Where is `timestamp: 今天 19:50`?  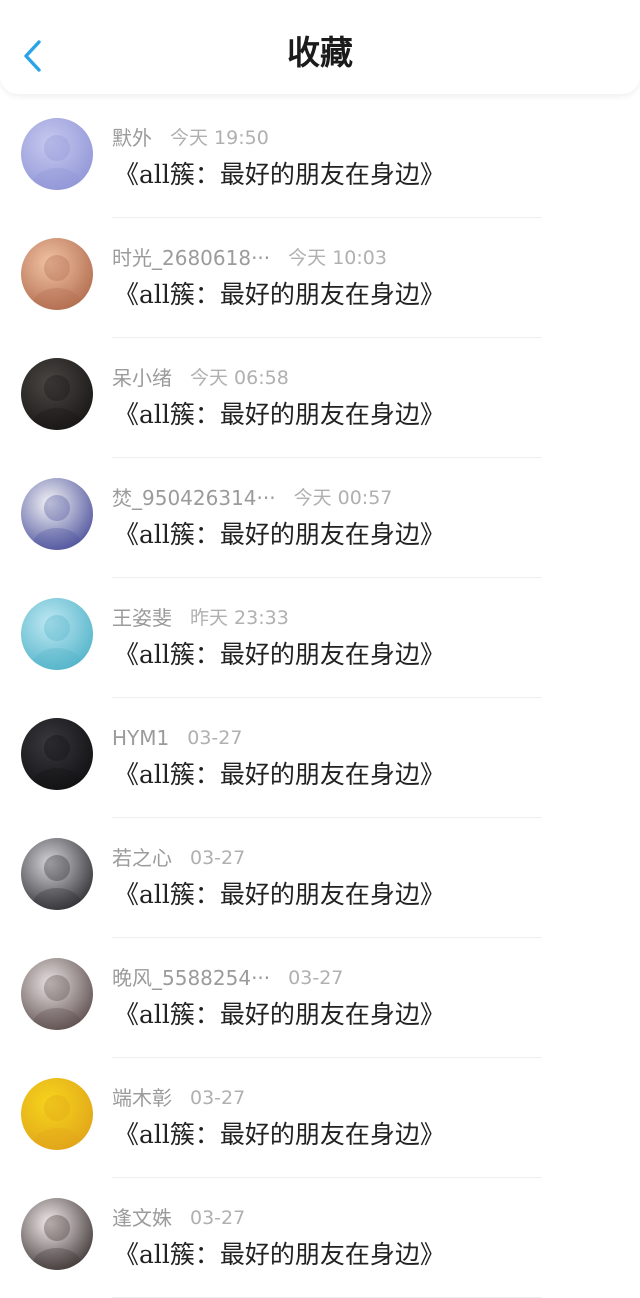
timestamp: 今天 19:50 is located at coordinates (219, 138).